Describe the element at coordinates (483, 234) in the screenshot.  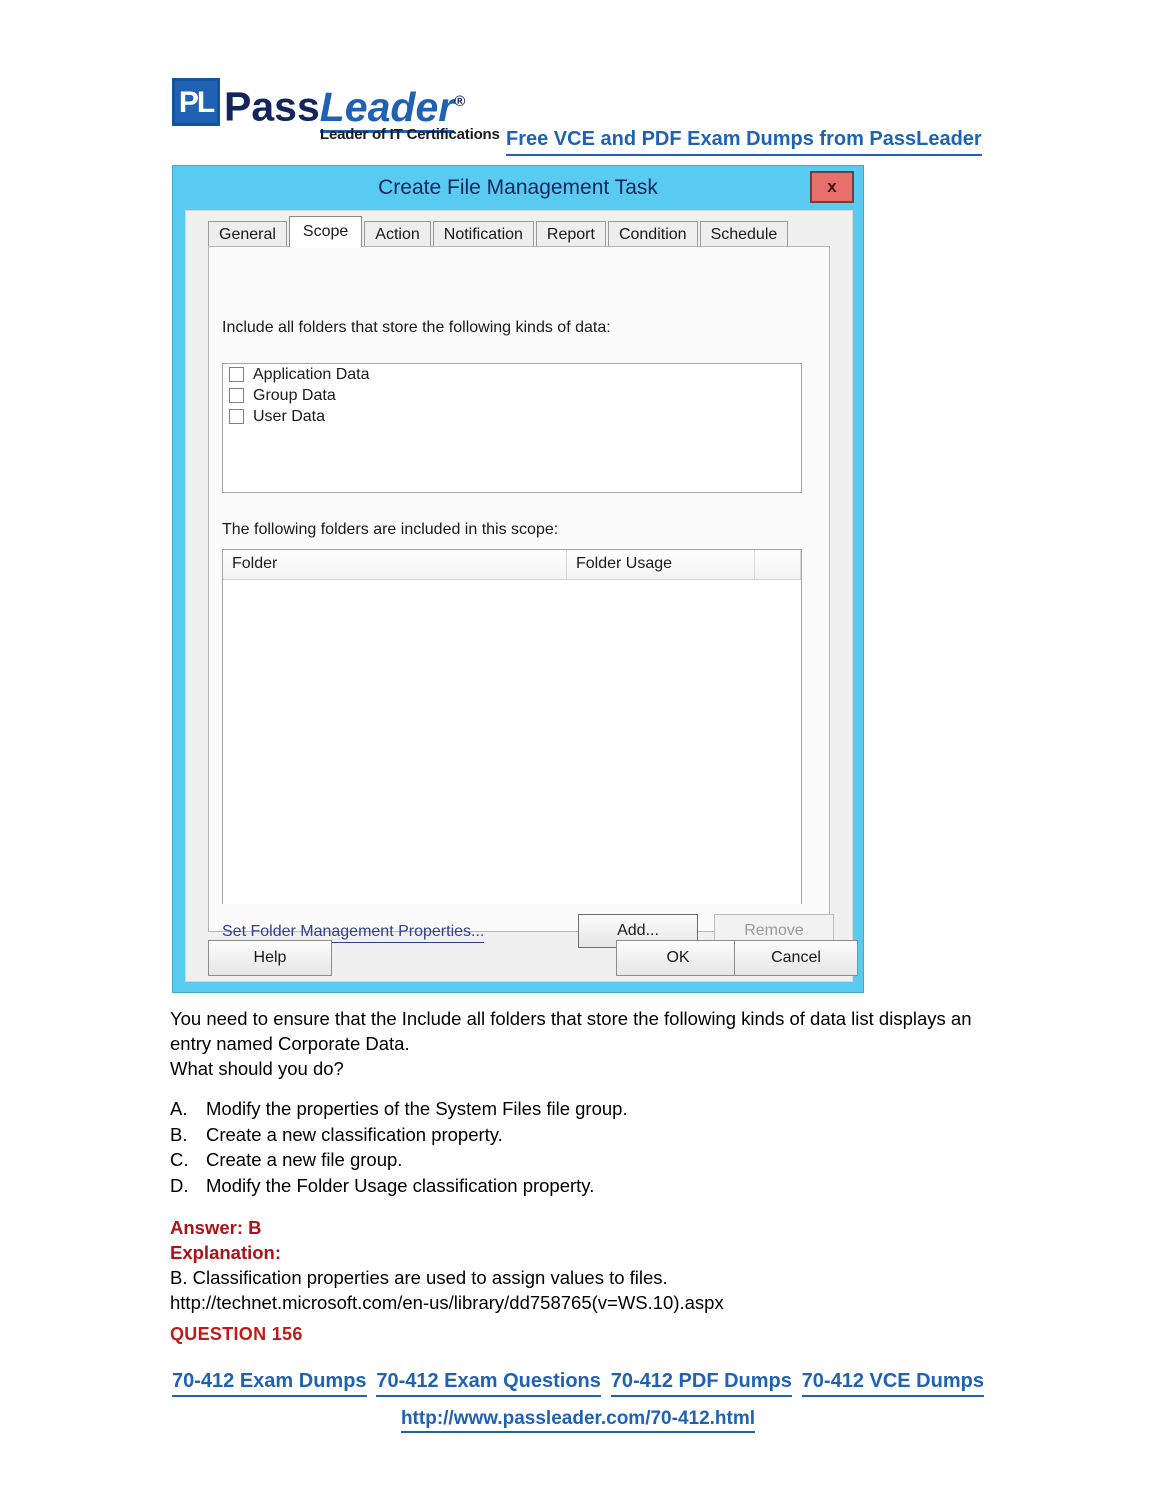
I see `tab-notification: Notification` at that location.